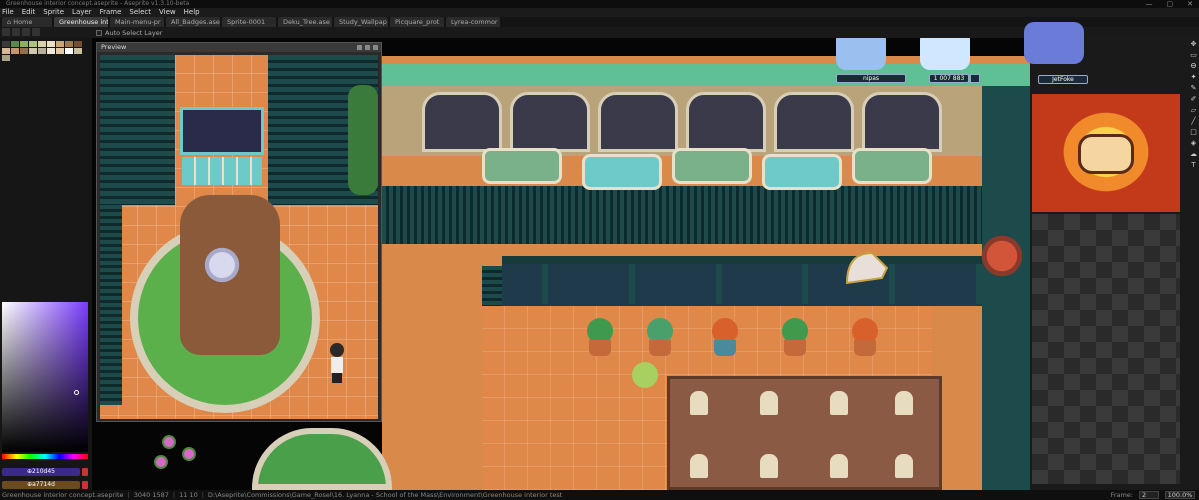  I want to click on line-tool-icon: ╱, so click(1194, 121).